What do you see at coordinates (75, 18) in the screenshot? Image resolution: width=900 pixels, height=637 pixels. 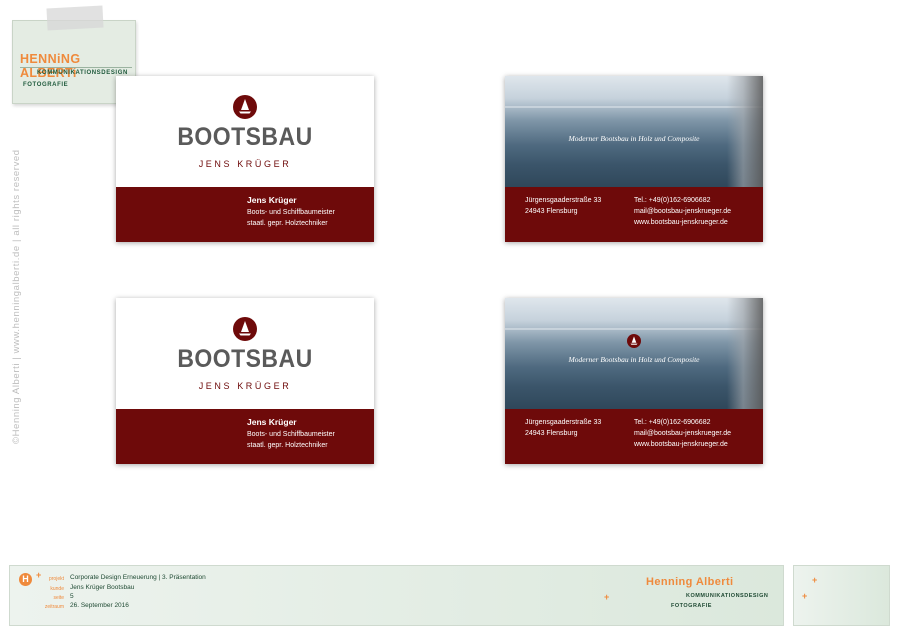 I see `tape-strip` at bounding box center [75, 18].